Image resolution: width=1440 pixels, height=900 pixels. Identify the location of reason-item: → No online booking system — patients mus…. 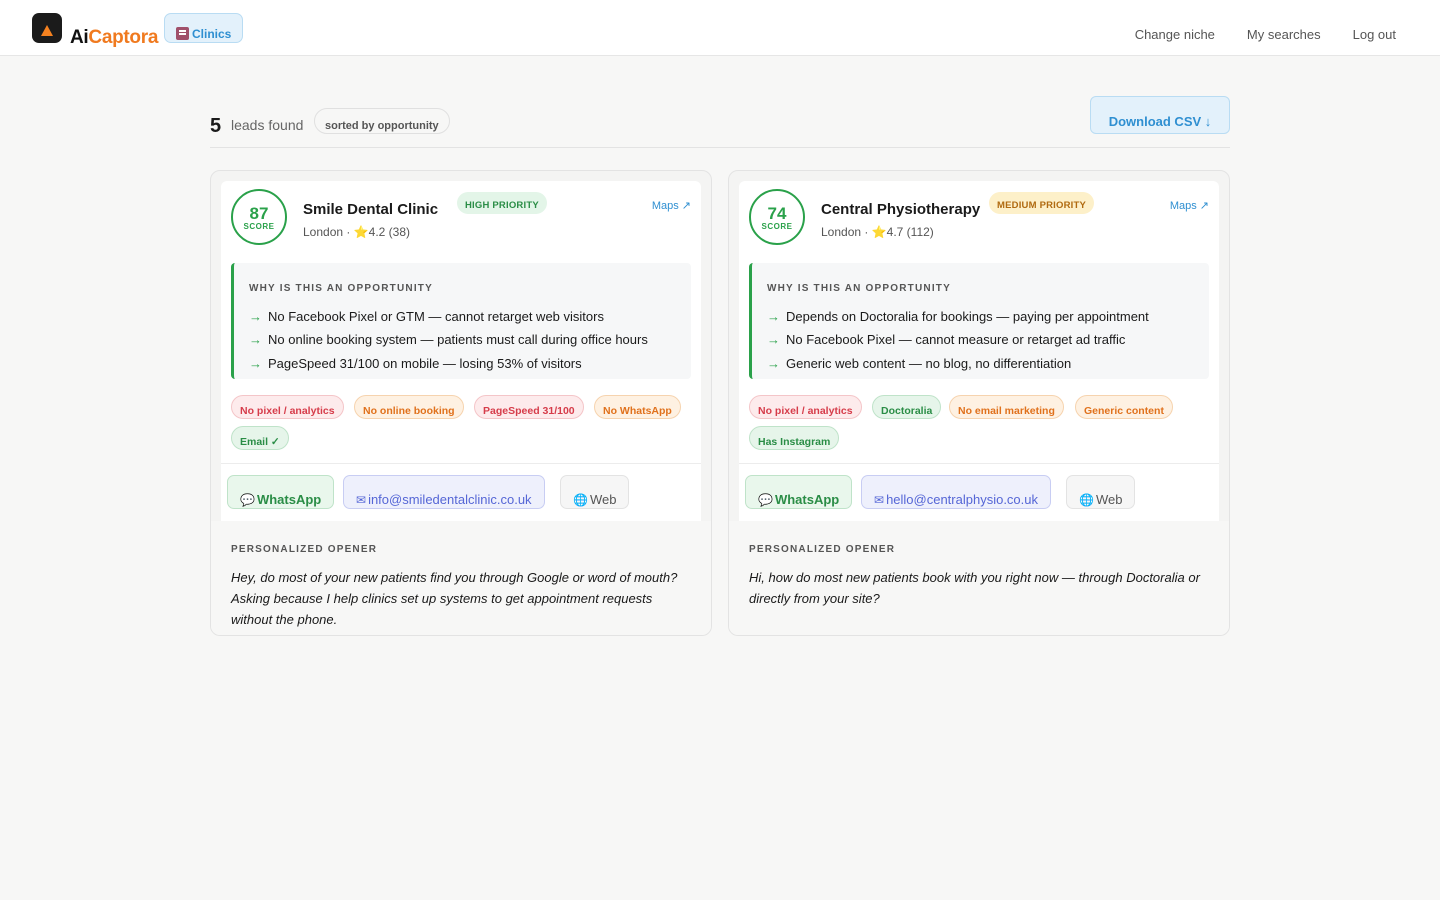
(448, 339).